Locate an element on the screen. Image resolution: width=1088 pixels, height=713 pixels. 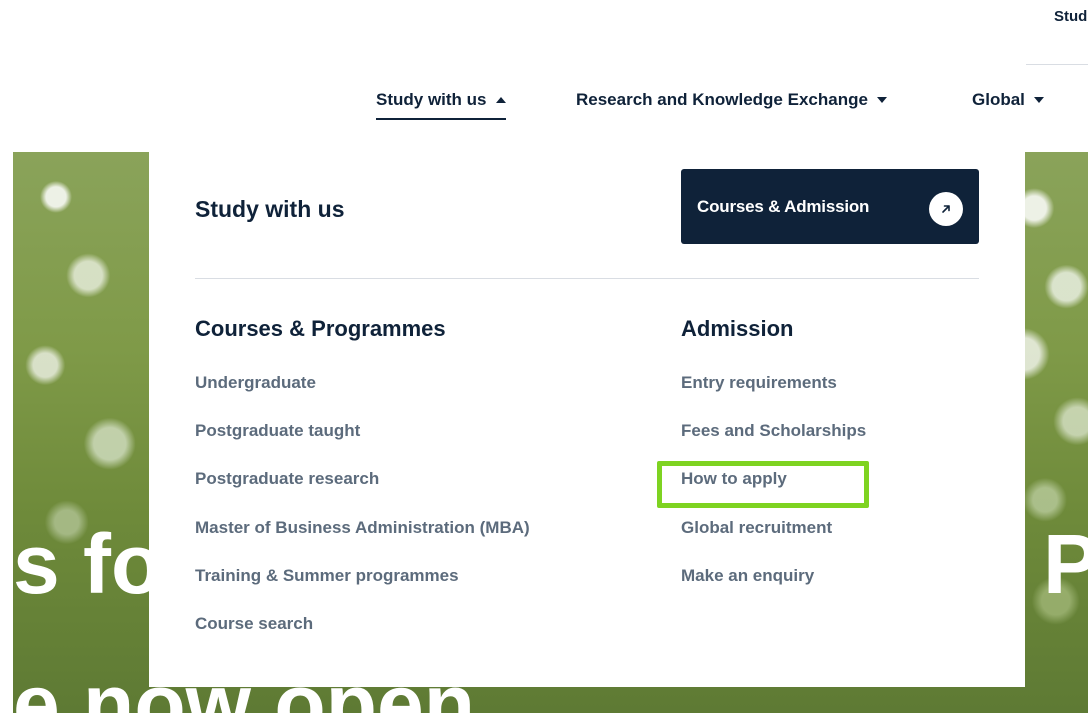
link-postgraduate-taught: Postgraduate taught is located at coordinates (362, 445).